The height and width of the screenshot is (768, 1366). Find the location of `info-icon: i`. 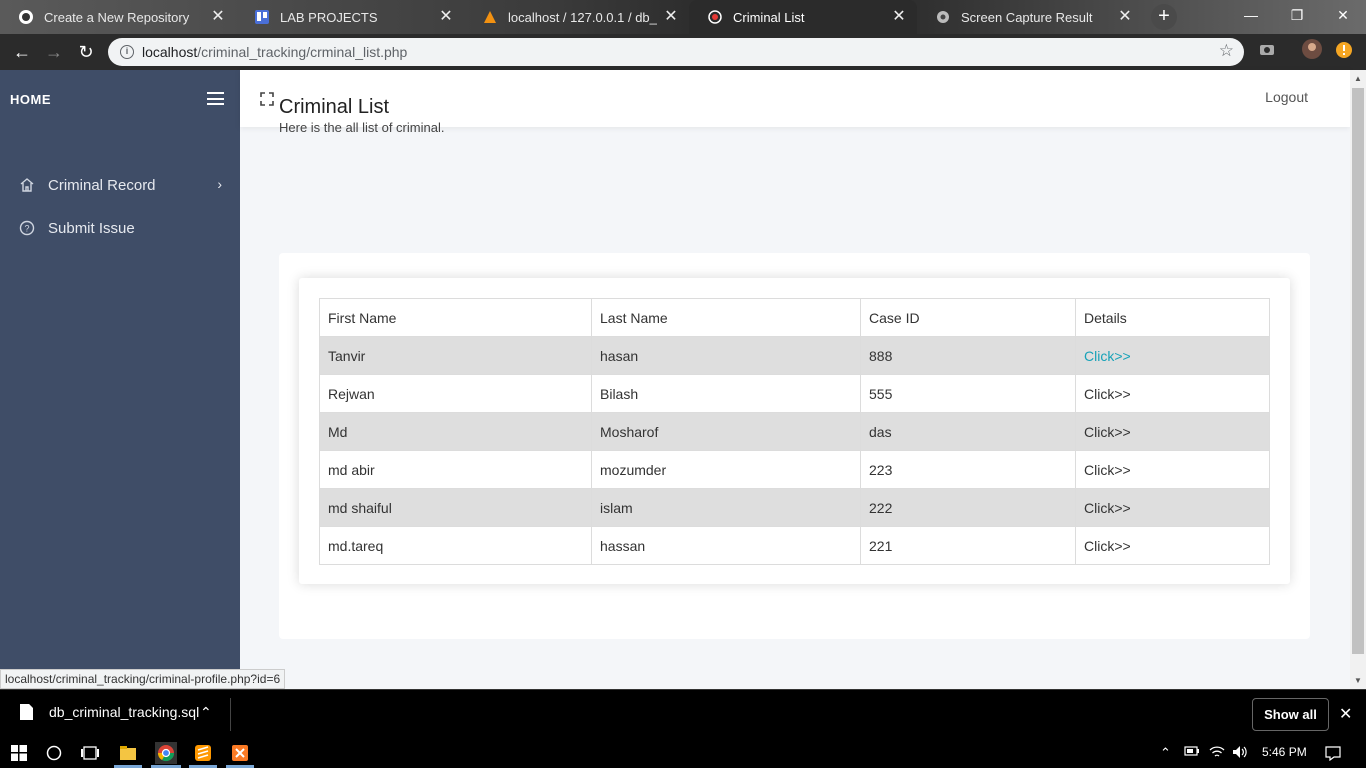

info-icon: i is located at coordinates (127, 52).